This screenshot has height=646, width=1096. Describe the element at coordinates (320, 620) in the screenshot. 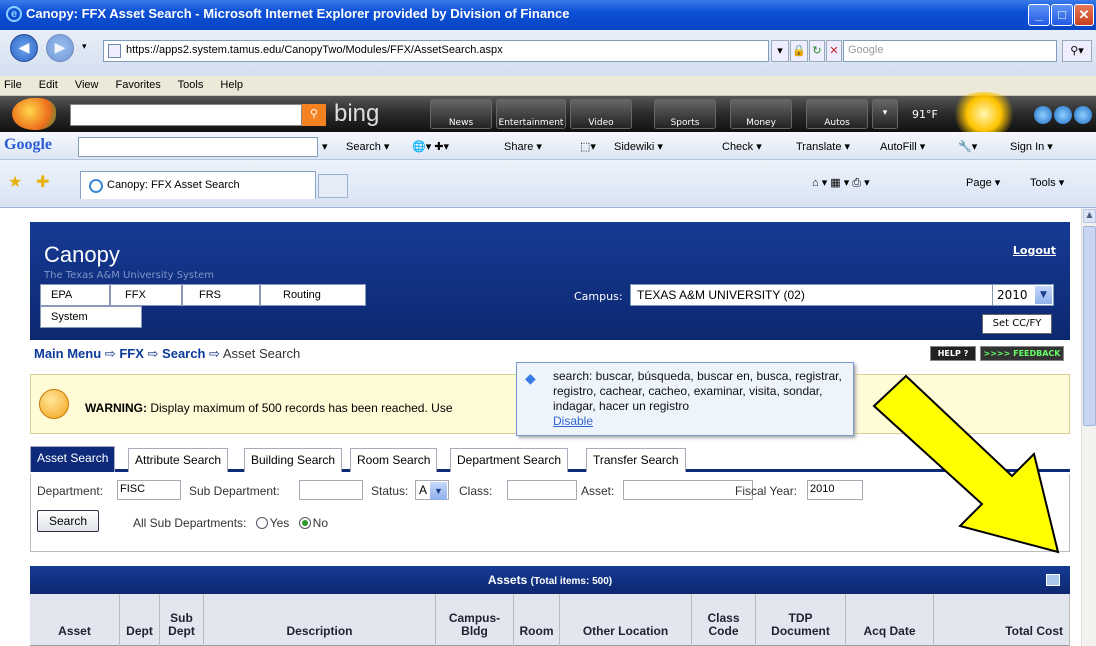

I see `col-description: Description` at that location.